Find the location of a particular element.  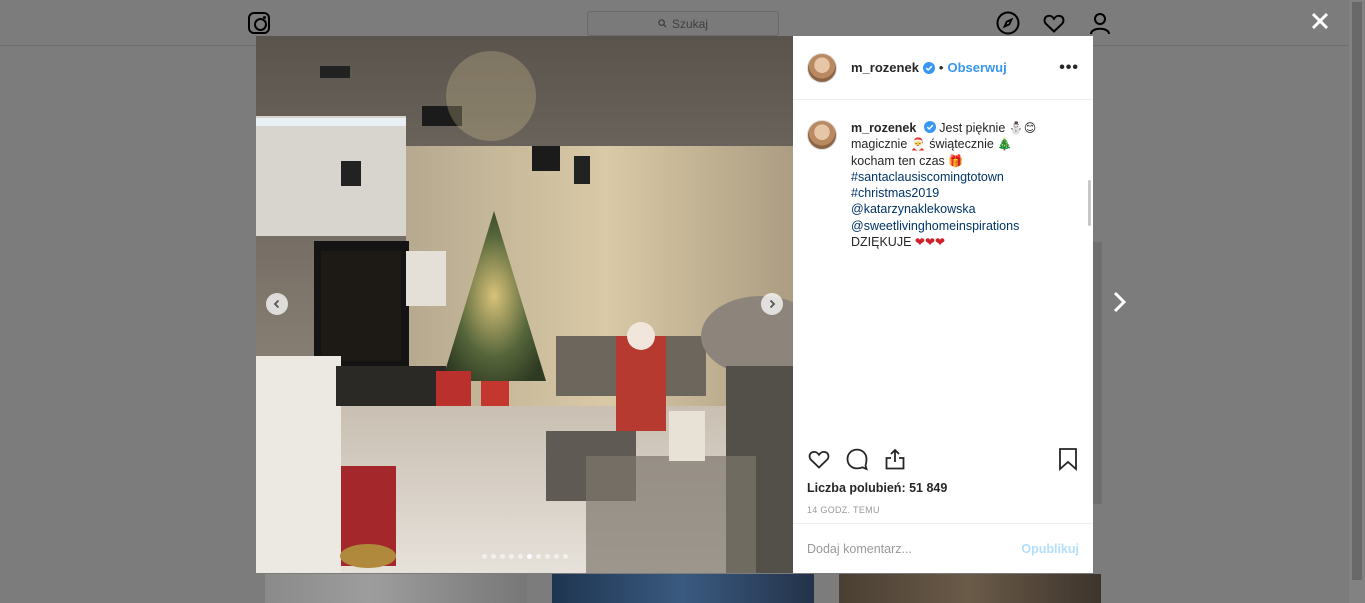

search-bar: Szukaj is located at coordinates (683, 23).